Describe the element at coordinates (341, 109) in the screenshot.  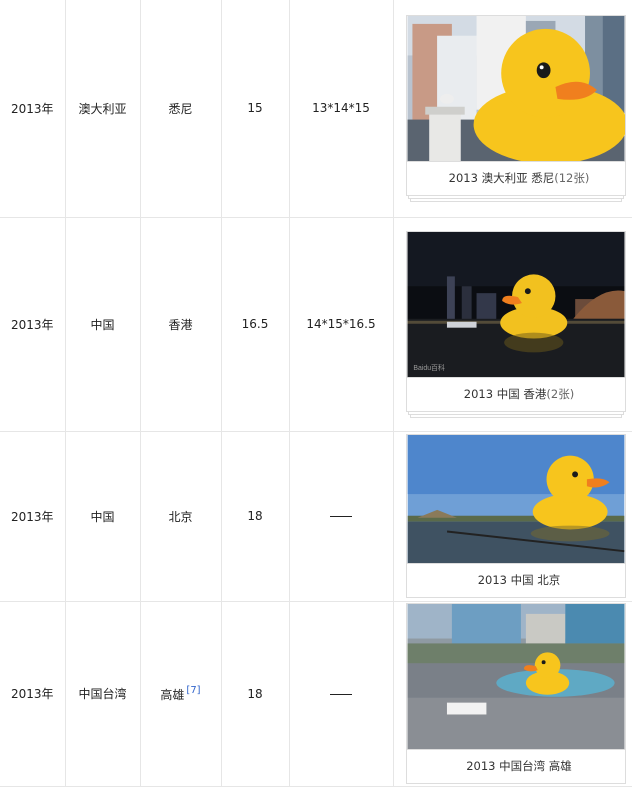
I see `size-cell: 13*14*15` at that location.